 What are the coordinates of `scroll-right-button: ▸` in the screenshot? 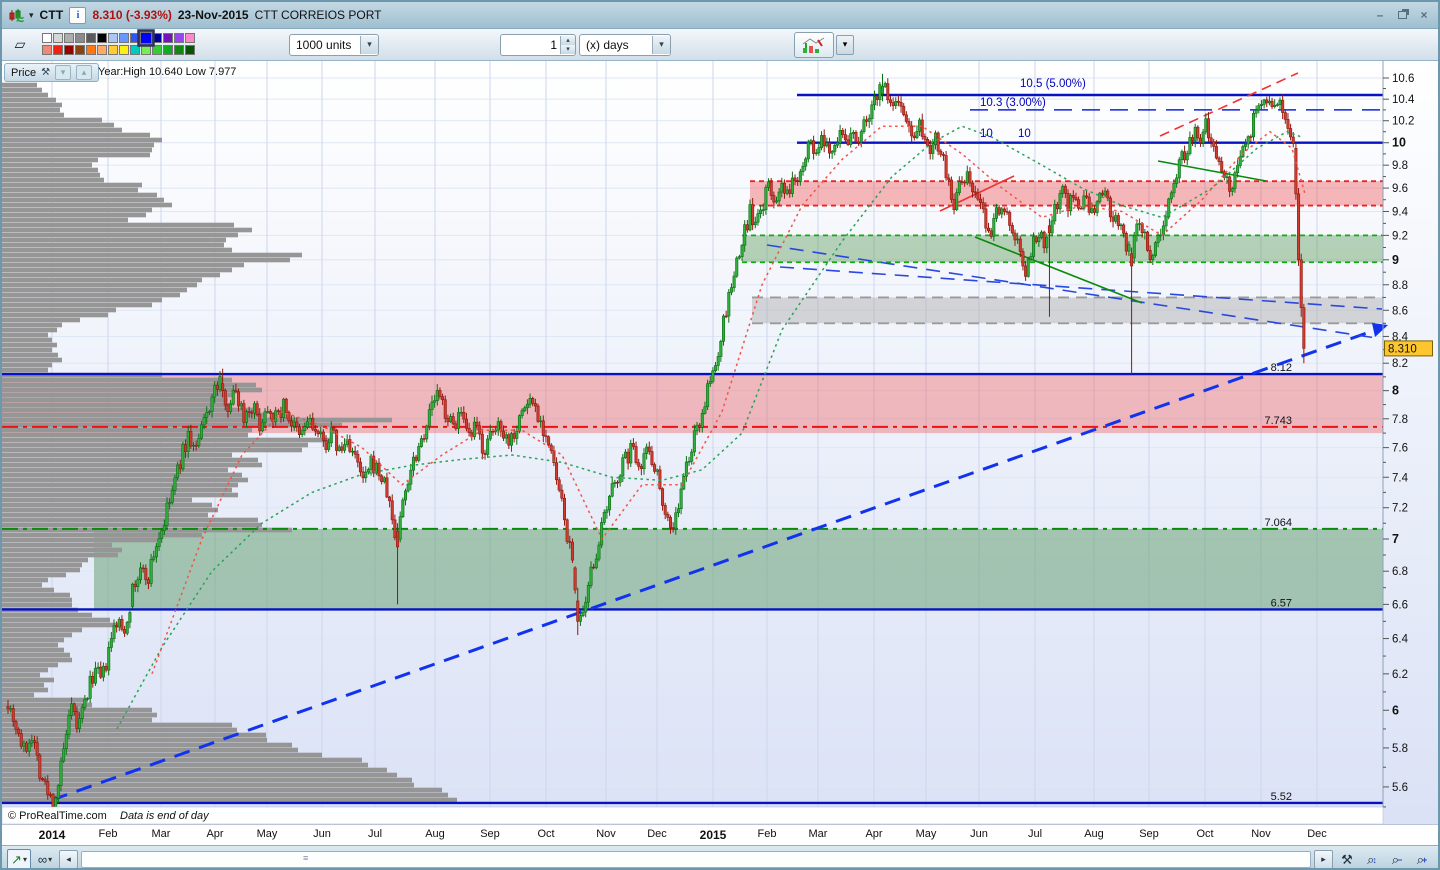 It's located at (1323, 859).